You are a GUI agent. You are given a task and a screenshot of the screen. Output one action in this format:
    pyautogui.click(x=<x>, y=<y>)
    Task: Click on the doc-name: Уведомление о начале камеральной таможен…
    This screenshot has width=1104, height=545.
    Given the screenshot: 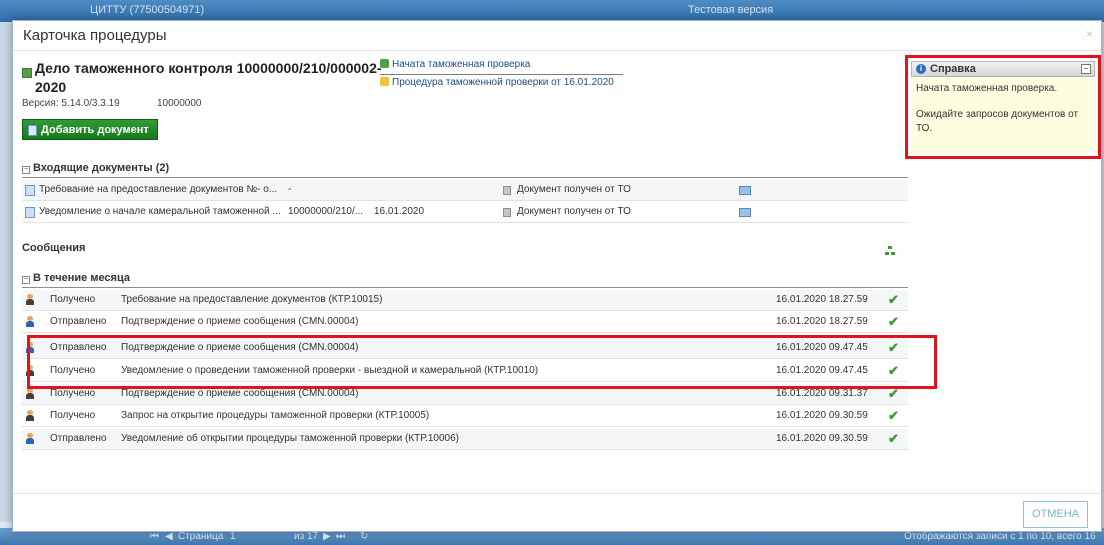 What is the action you would take?
    pyautogui.click(x=160, y=211)
    